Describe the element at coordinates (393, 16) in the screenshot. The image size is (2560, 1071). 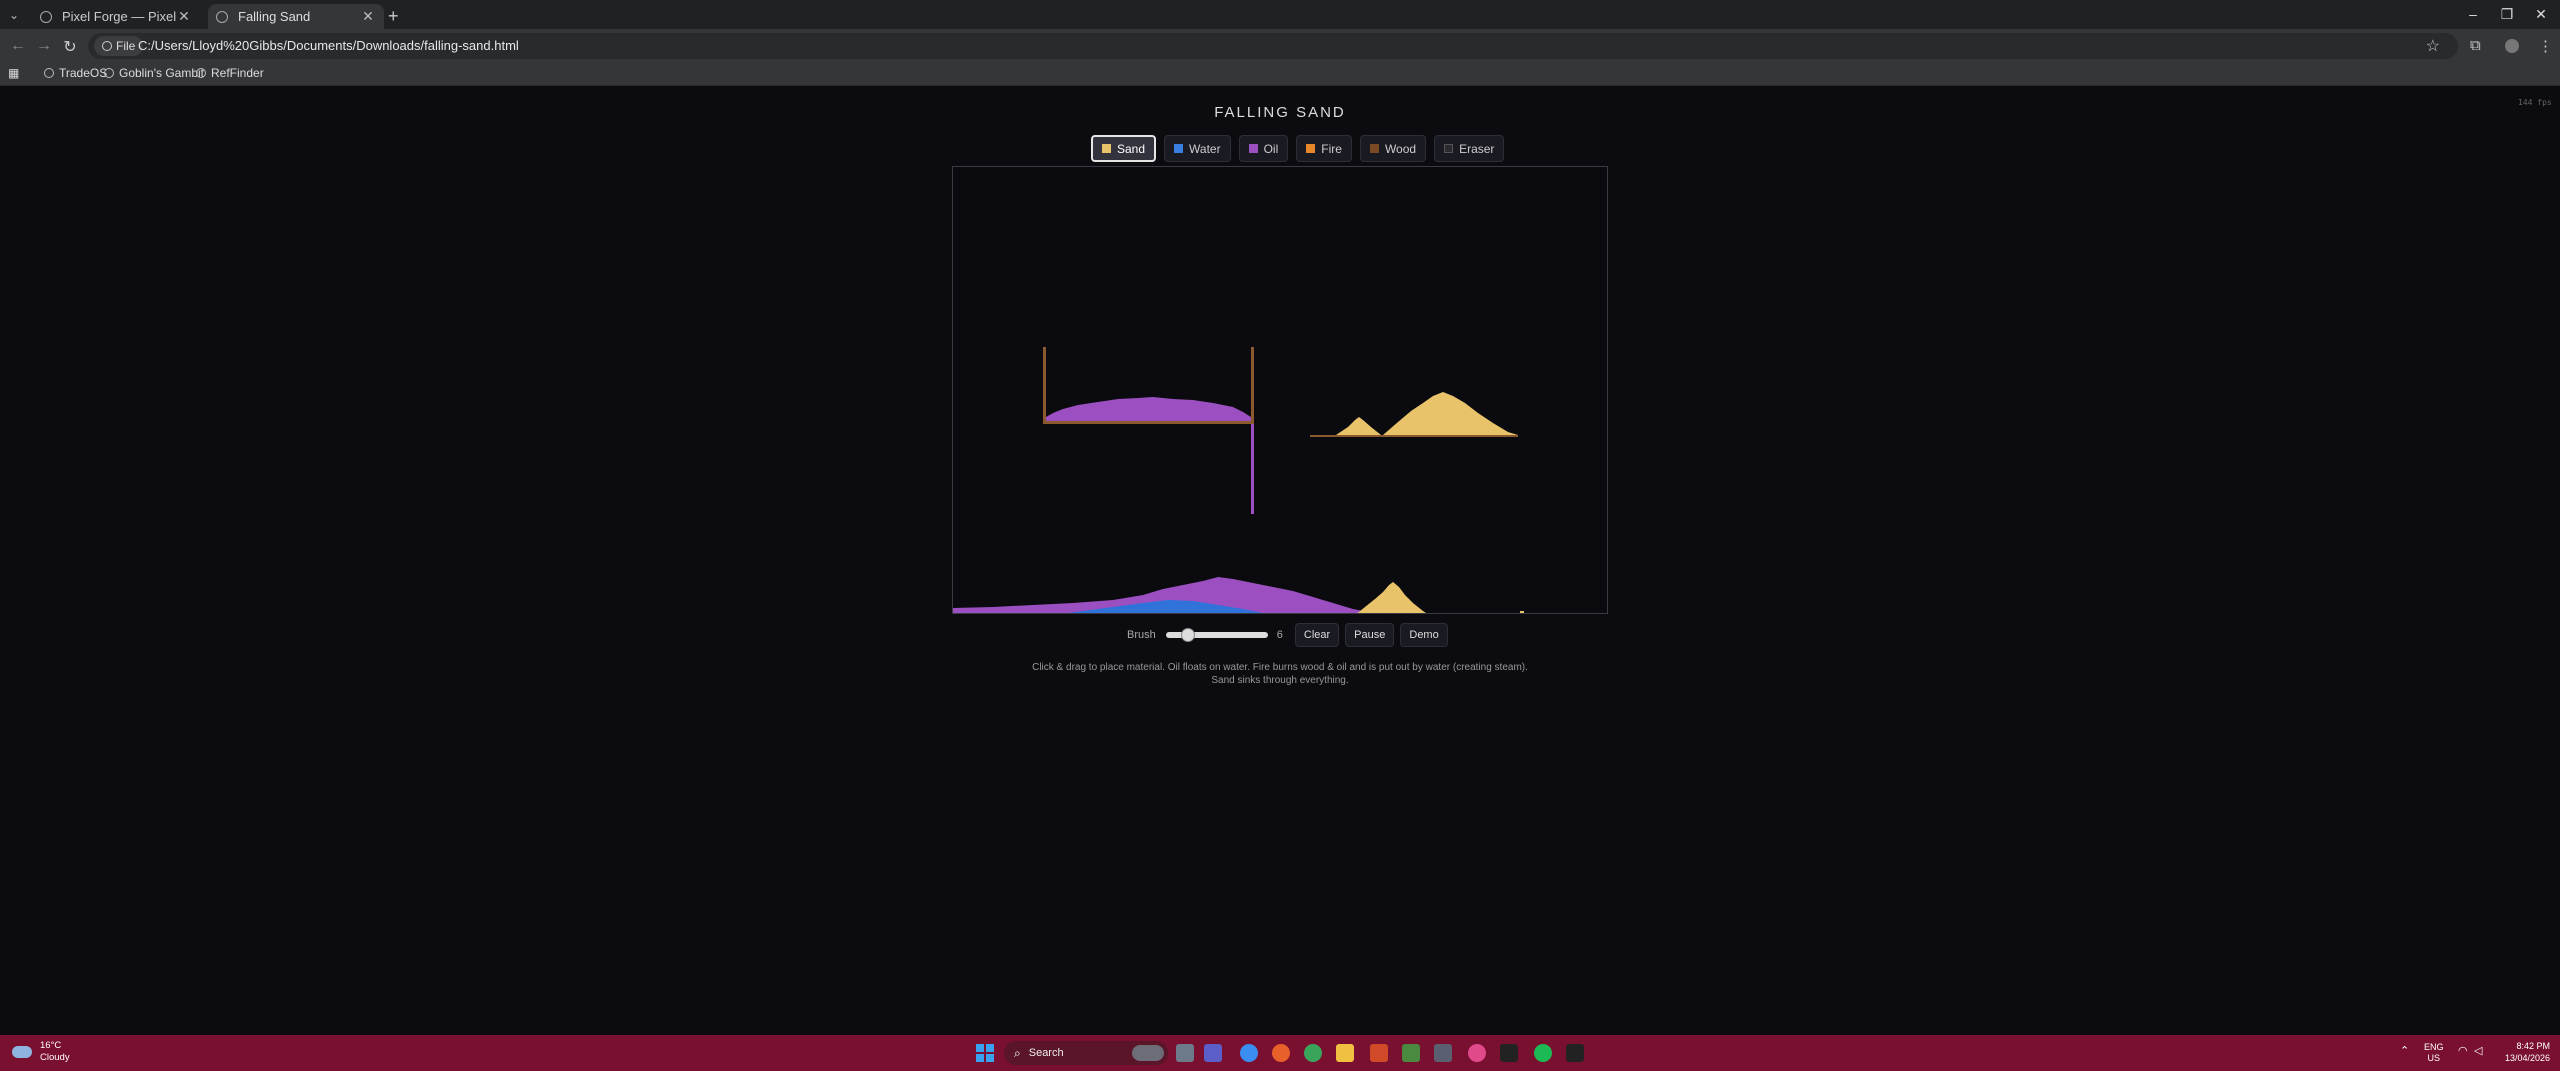
I see `new-tab-icon: +` at that location.